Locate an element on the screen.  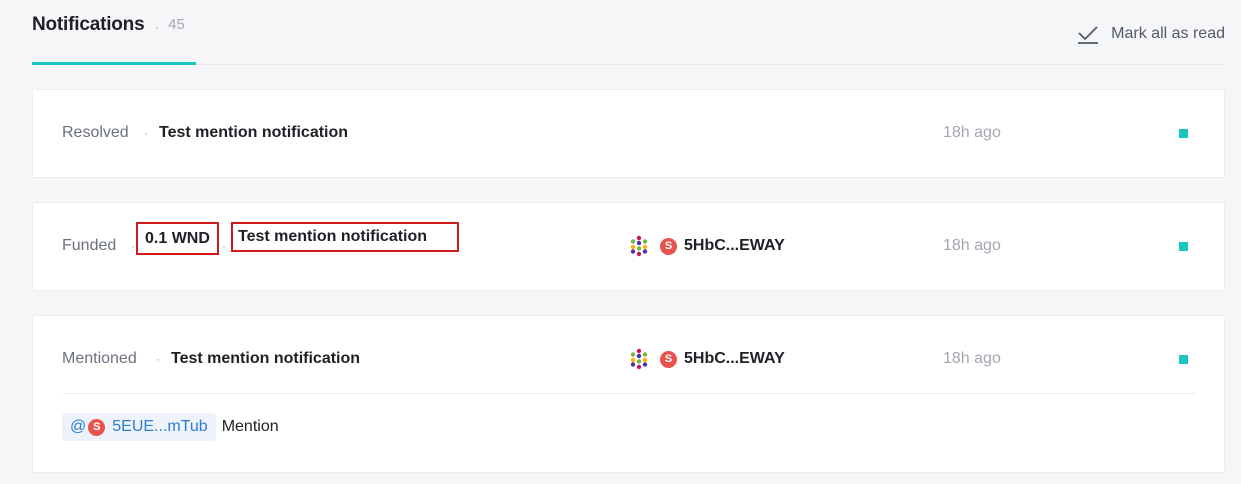
mention-content: @ S 5EUE...mTub Mention is located at coordinates (170, 427).